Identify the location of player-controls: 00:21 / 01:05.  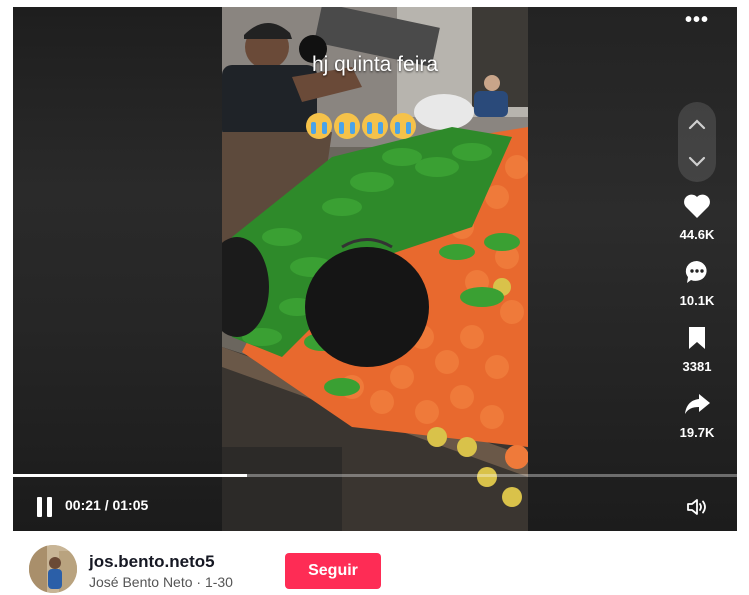
(375, 506).